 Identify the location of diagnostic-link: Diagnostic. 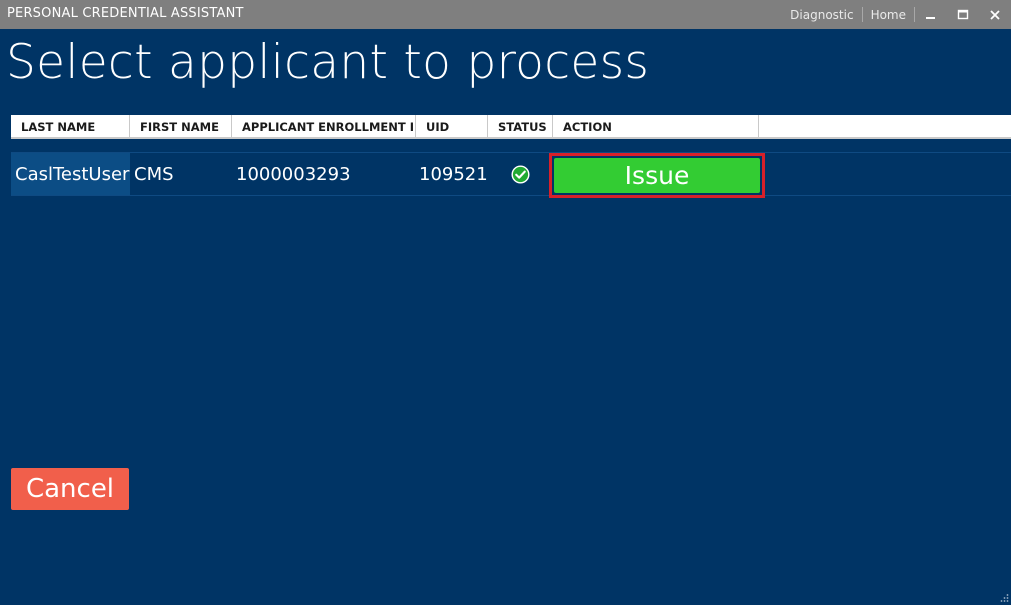
(821, 15).